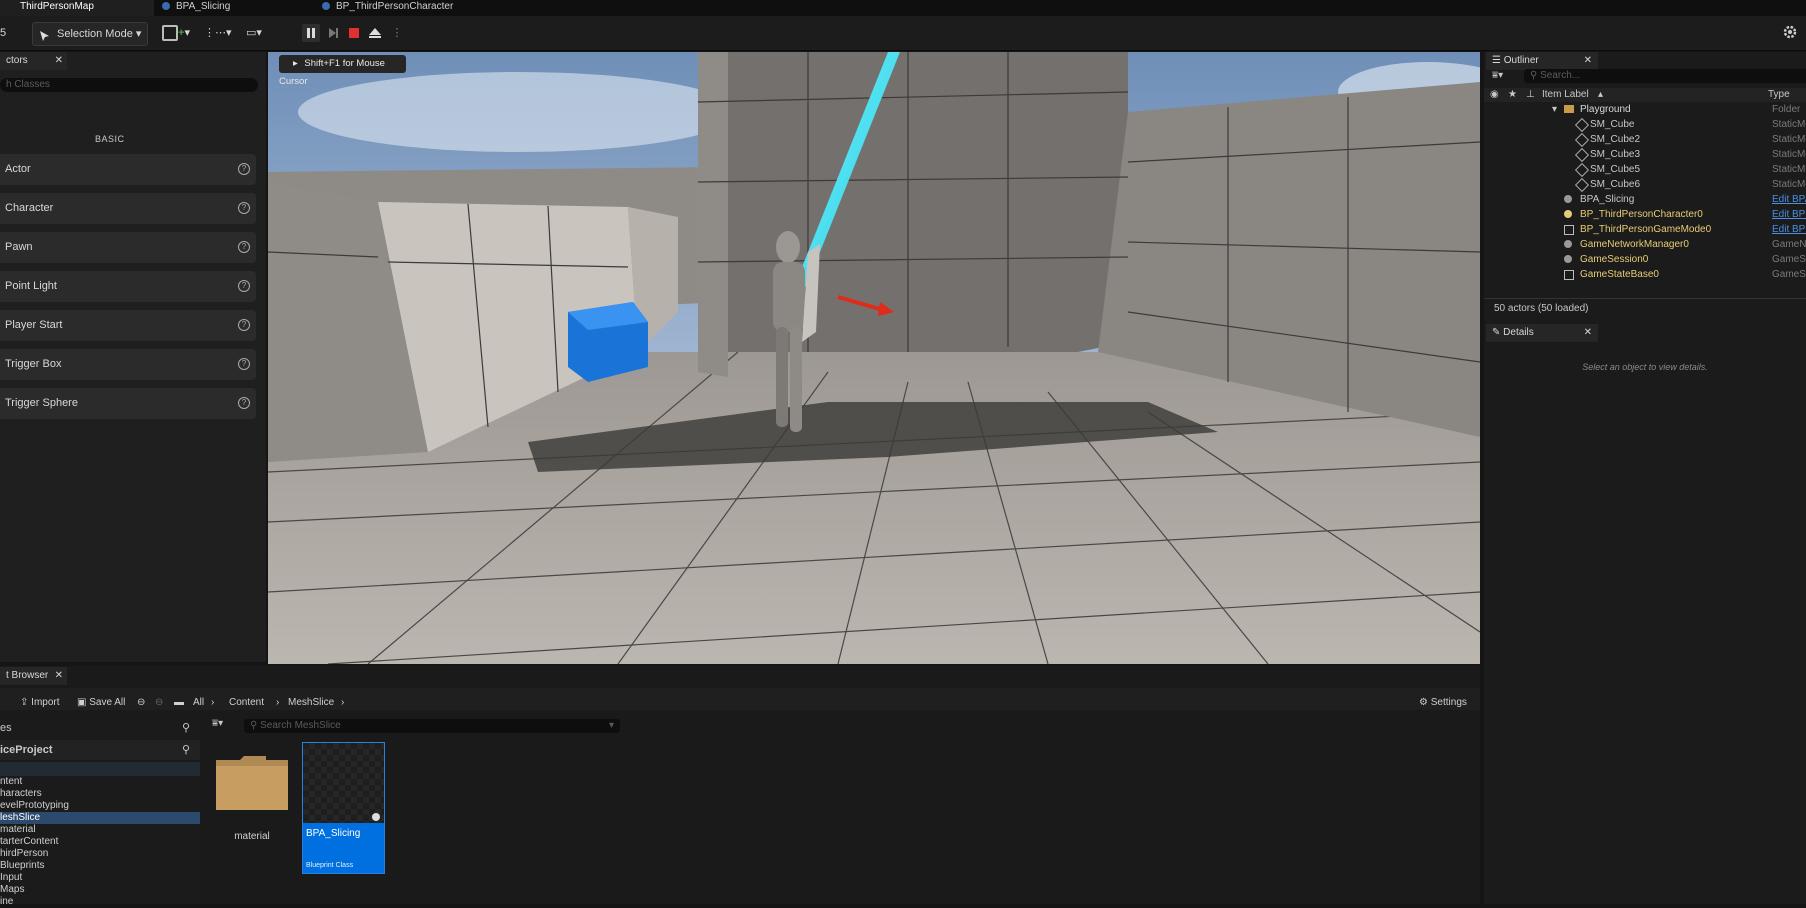 Image resolution: width=1806 pixels, height=908 pixels. I want to click on outliner-row: SM_Cube2 StaticMe, so click(1645, 140).